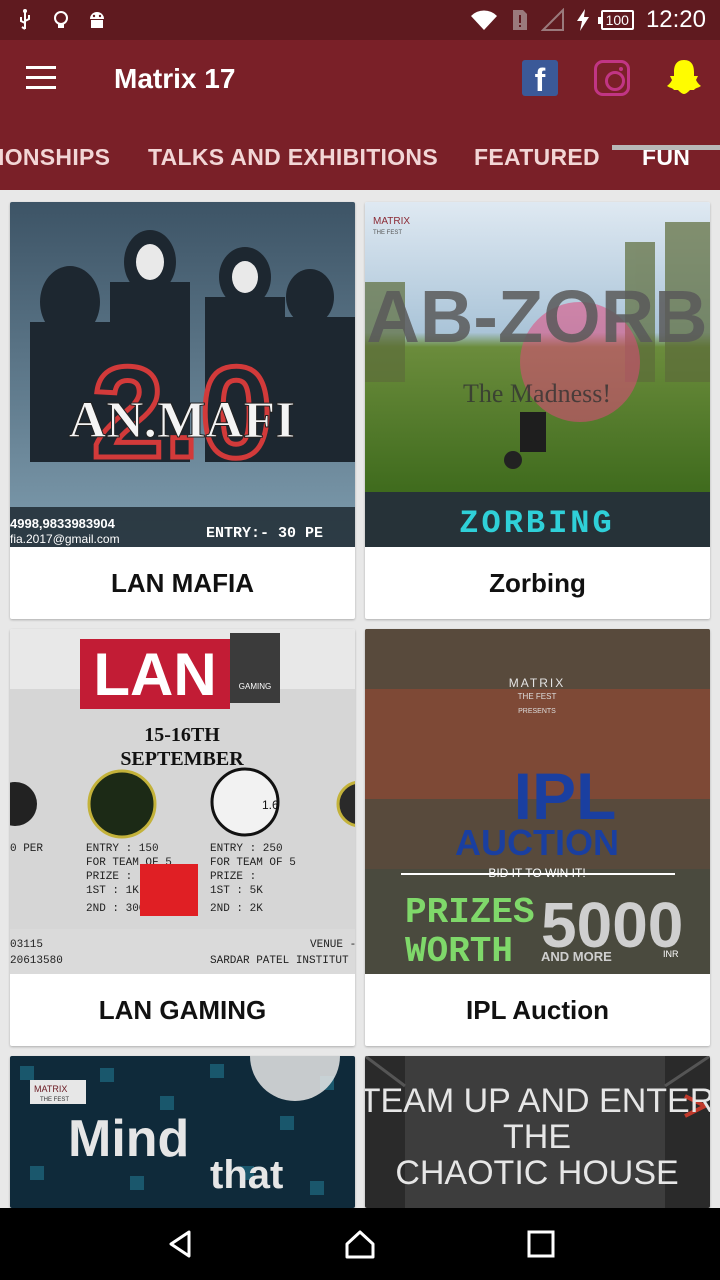 This screenshot has width=720, height=1280. I want to click on recents-icon, so click(541, 1244).